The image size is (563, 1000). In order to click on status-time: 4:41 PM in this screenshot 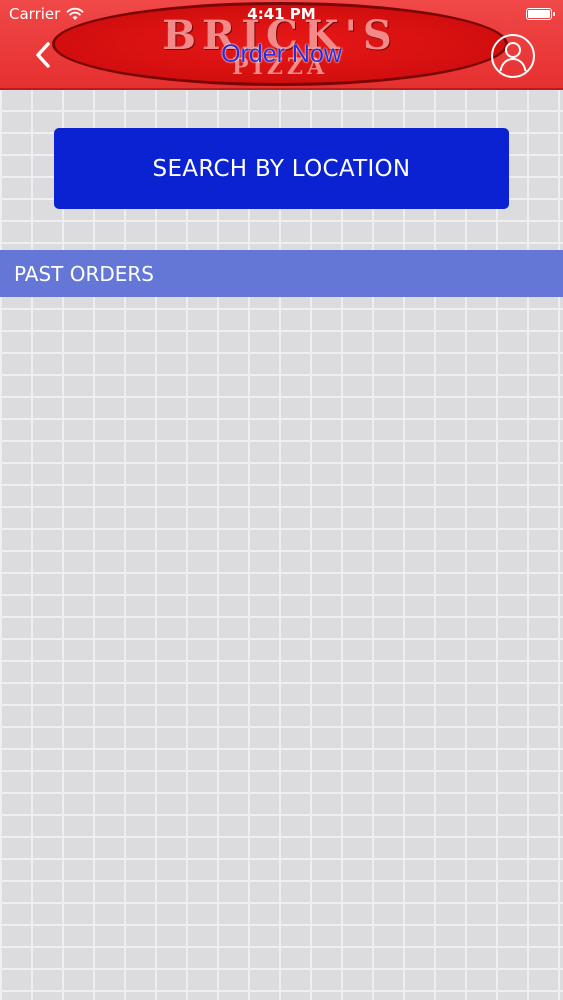, I will do `click(281, 14)`.